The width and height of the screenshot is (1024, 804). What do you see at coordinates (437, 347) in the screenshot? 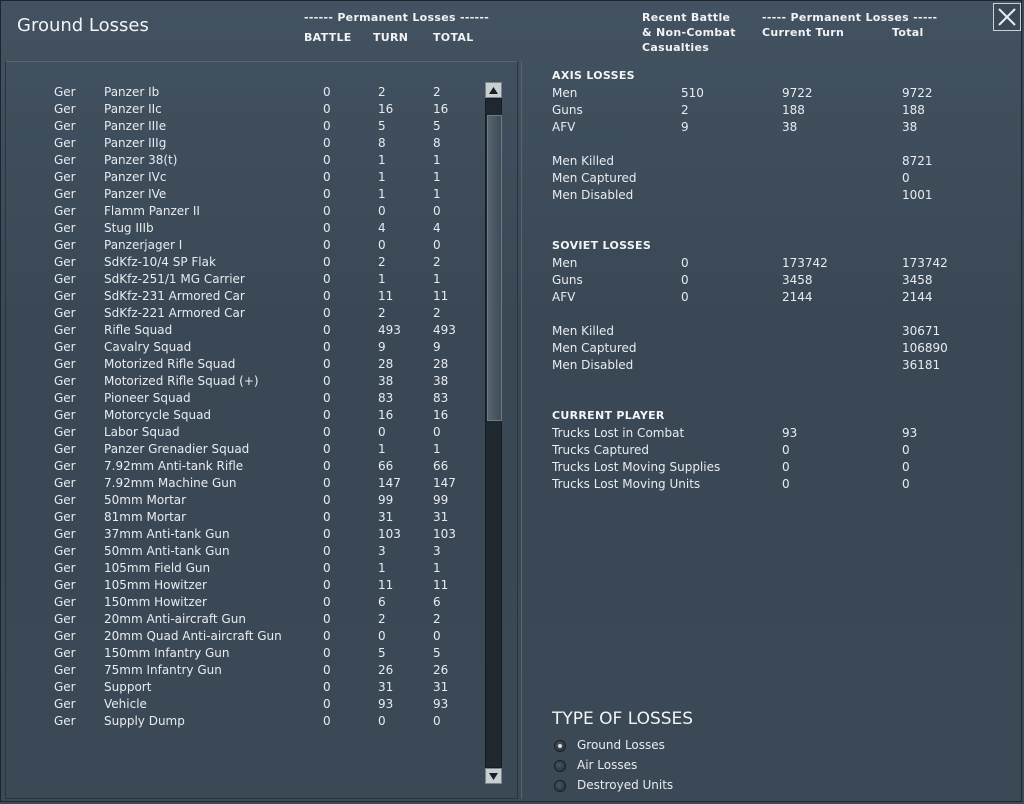
I see `unit-total-losses: 9` at bounding box center [437, 347].